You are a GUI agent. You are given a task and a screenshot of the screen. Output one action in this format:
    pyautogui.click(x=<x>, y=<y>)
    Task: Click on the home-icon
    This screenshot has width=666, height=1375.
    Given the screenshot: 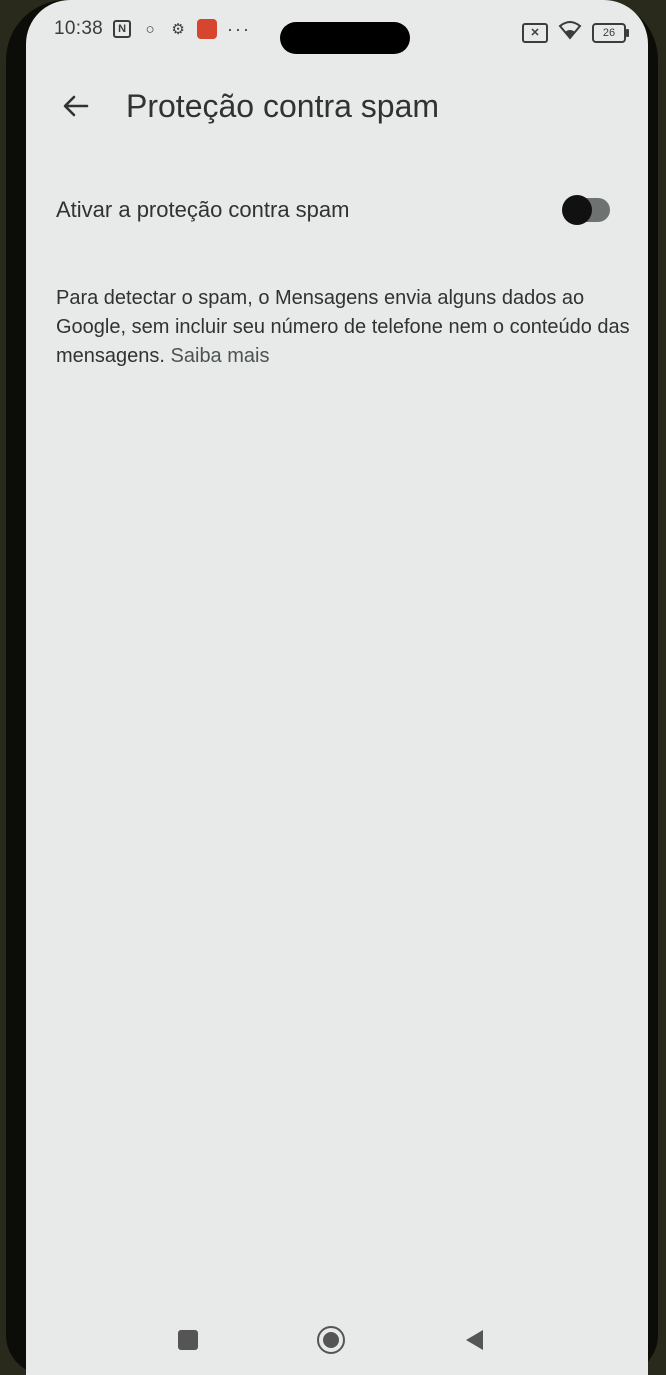 What is the action you would take?
    pyautogui.click(x=331, y=1340)
    